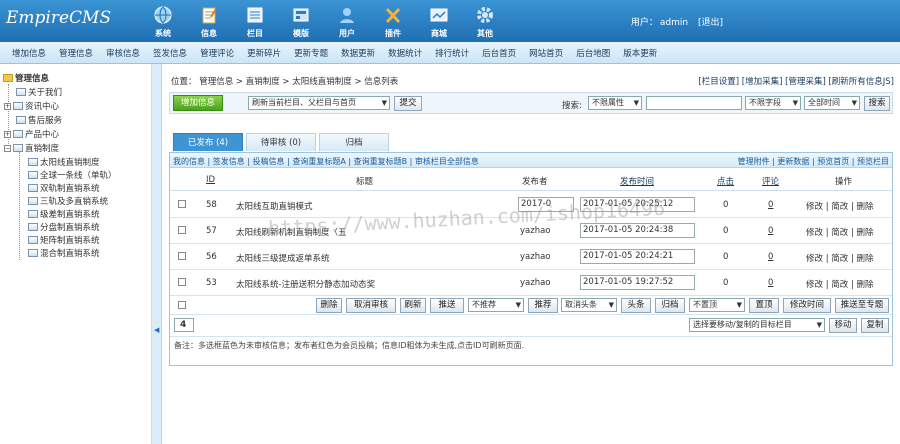 The image size is (900, 444). I want to click on menu-item-manage-comments: 管理评论, so click(217, 53).